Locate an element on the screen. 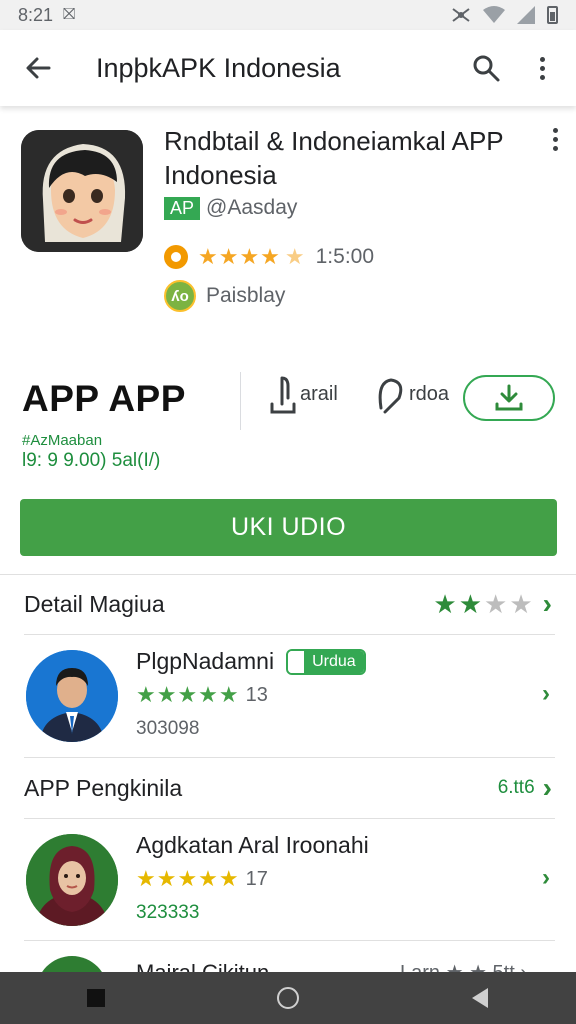  tag-row: ʎo Paisblay is located at coordinates (224, 296).